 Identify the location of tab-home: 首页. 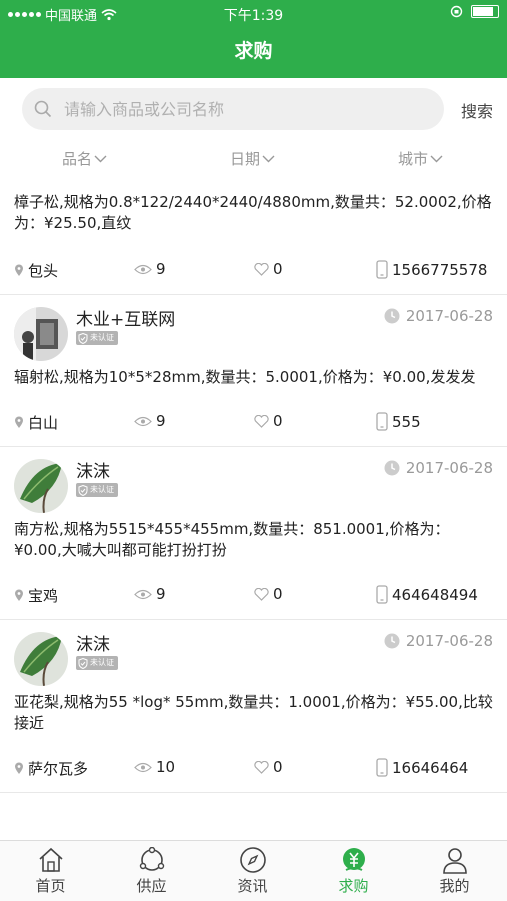
(50, 870).